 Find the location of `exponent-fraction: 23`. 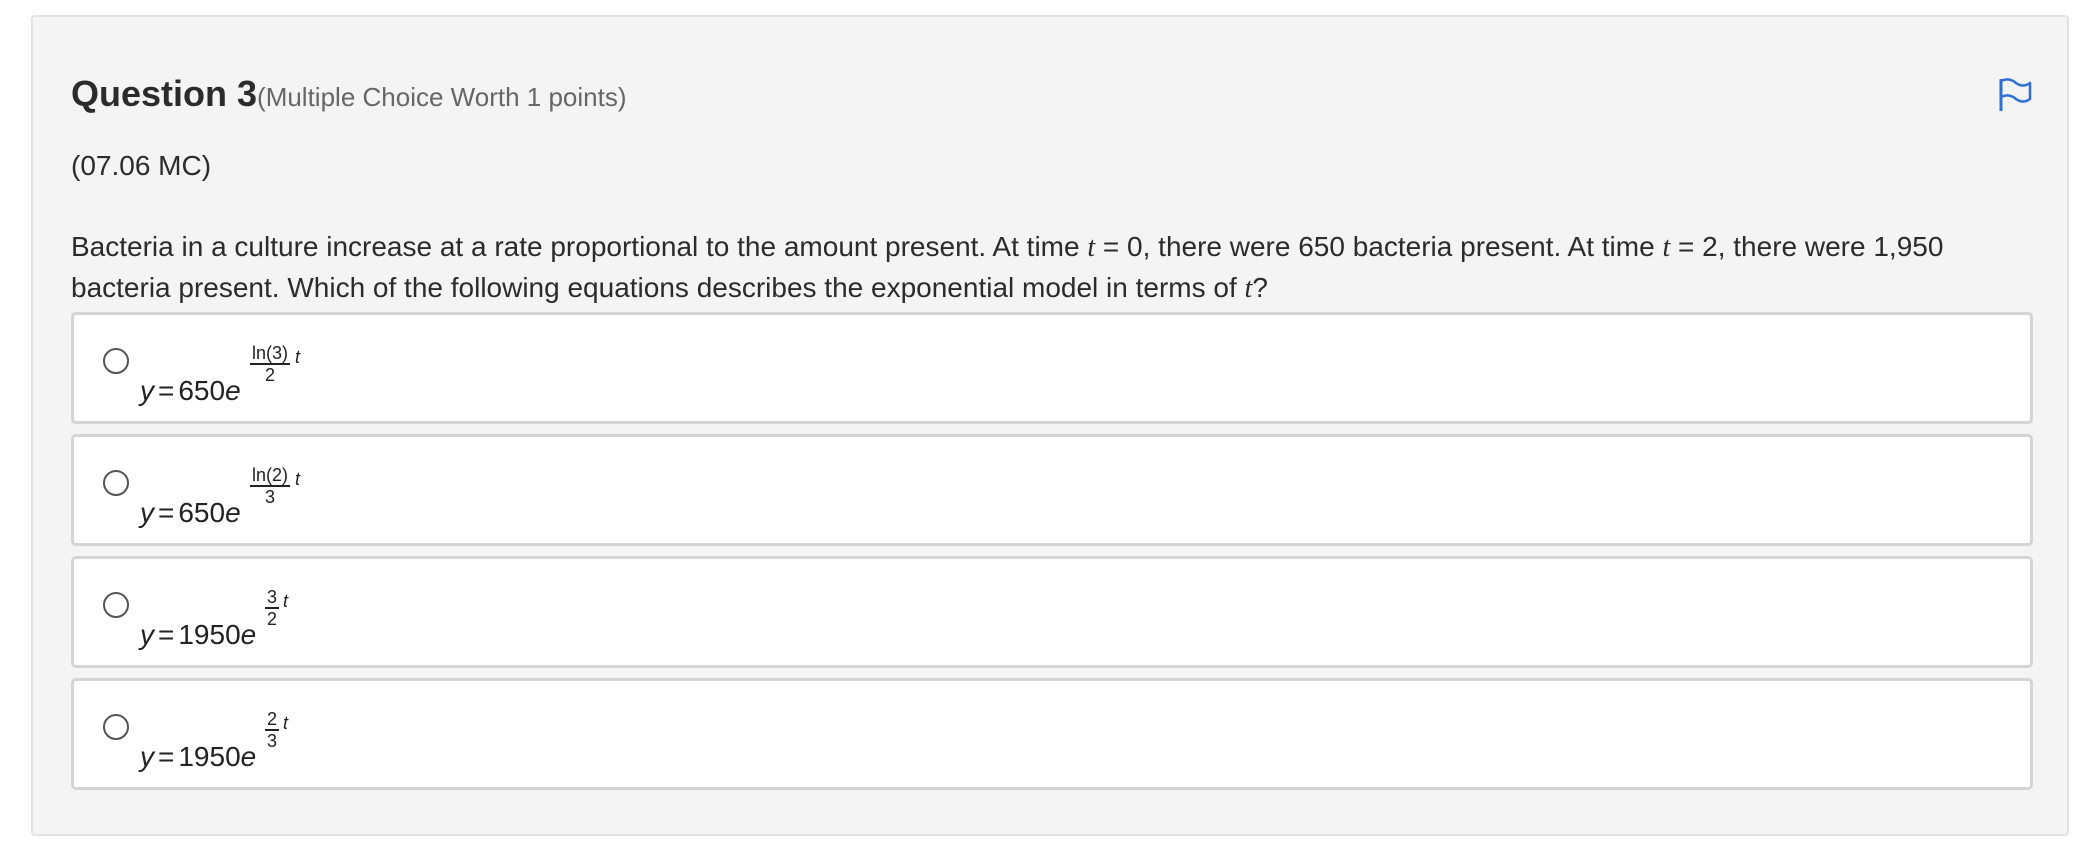

exponent-fraction: 23 is located at coordinates (272, 730).